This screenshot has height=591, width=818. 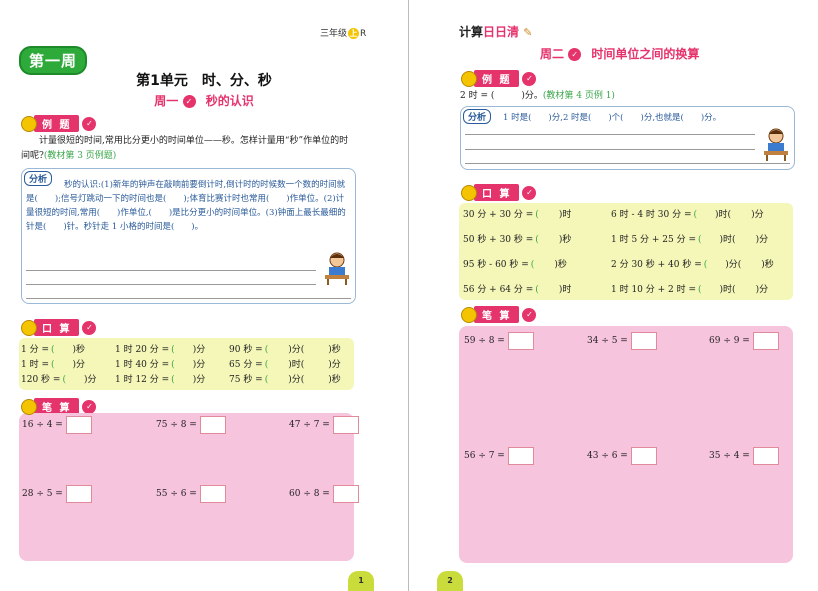 I want to click on oral-problem: 90 秒 =()分()秒, so click(x=285, y=348).